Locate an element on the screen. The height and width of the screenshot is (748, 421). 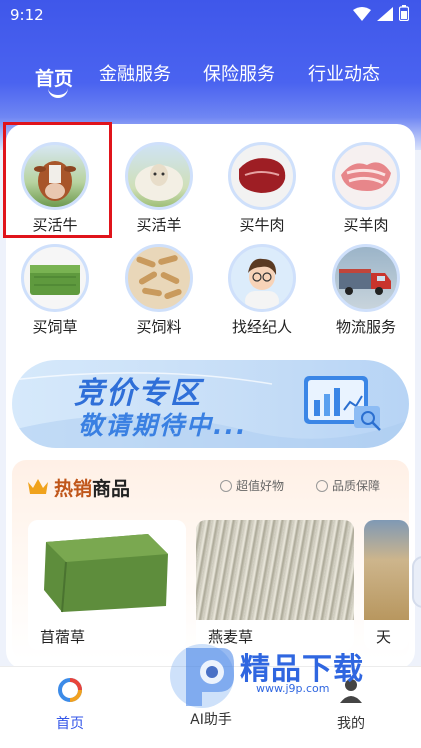
nav-label: AI助手 is located at coordinates (211, 720).